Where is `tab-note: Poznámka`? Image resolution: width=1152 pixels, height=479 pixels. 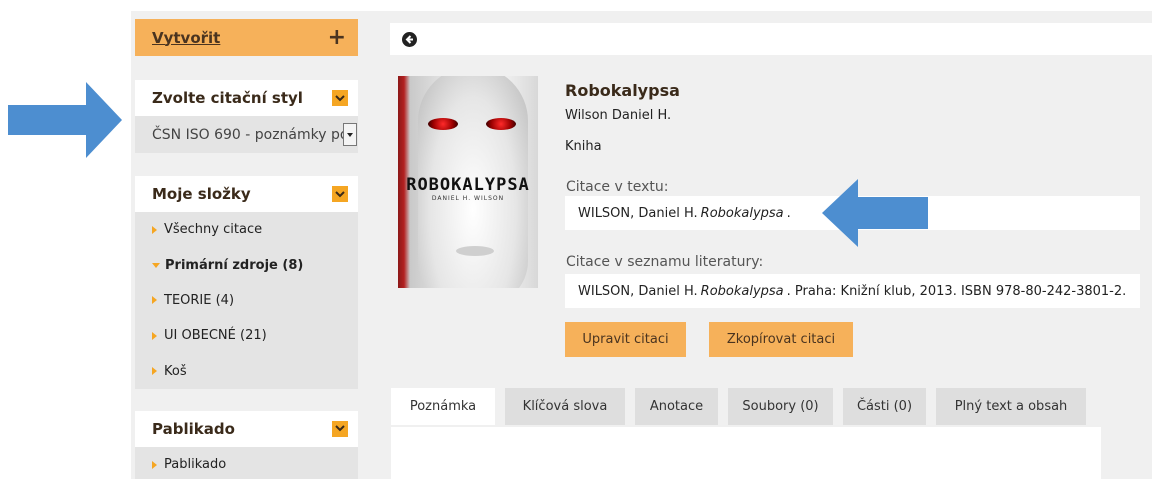 tab-note: Poznámka is located at coordinates (443, 406).